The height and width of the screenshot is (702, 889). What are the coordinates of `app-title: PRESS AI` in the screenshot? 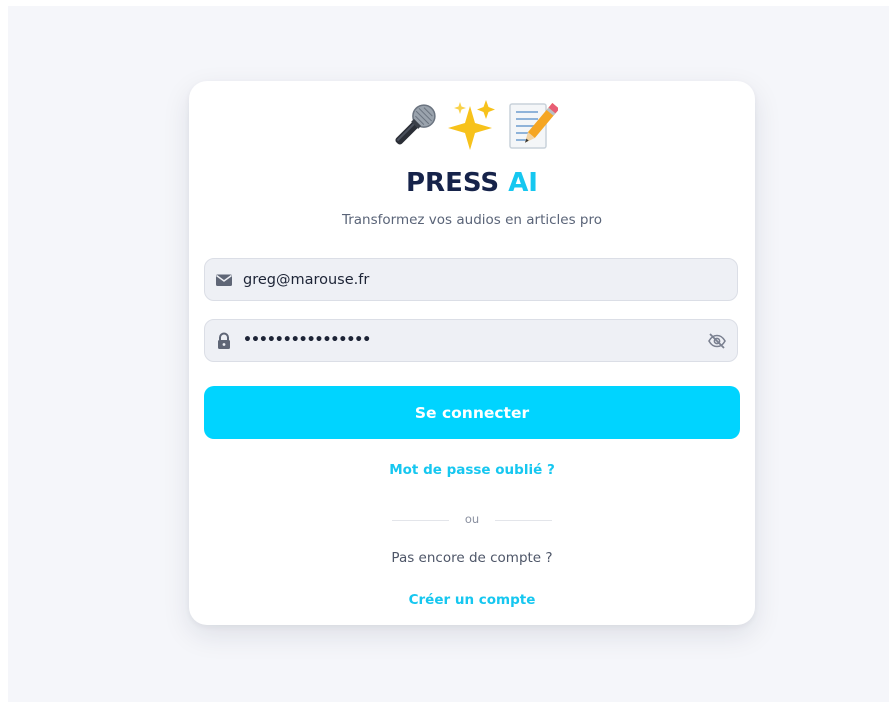 It's located at (472, 183).